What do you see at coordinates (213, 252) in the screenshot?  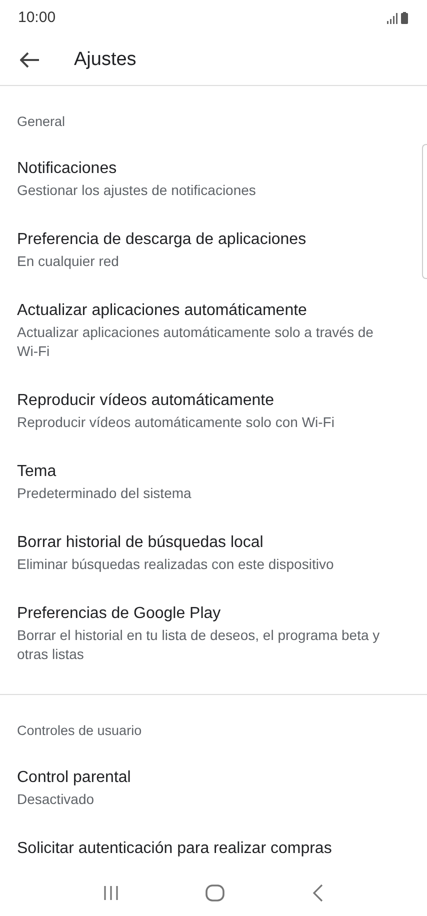 I see `settings-item: Preferencia de descarga de aplicaciones En cualquier red` at bounding box center [213, 252].